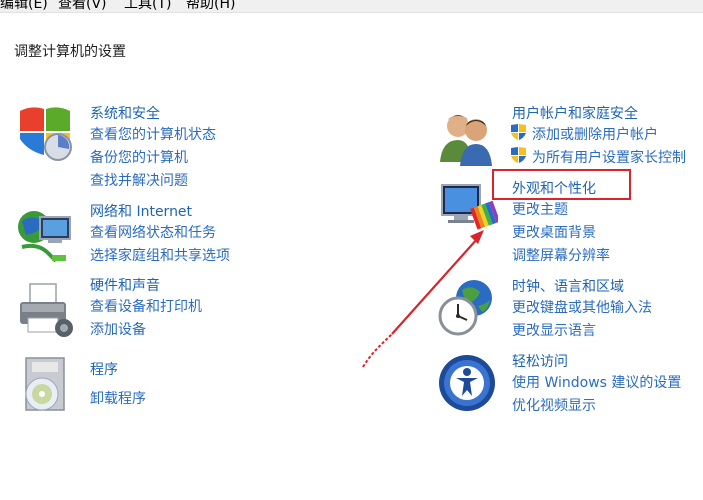 This screenshot has width=703, height=500. Describe the element at coordinates (45, 234) in the screenshot. I see `network-globe-icon` at that location.